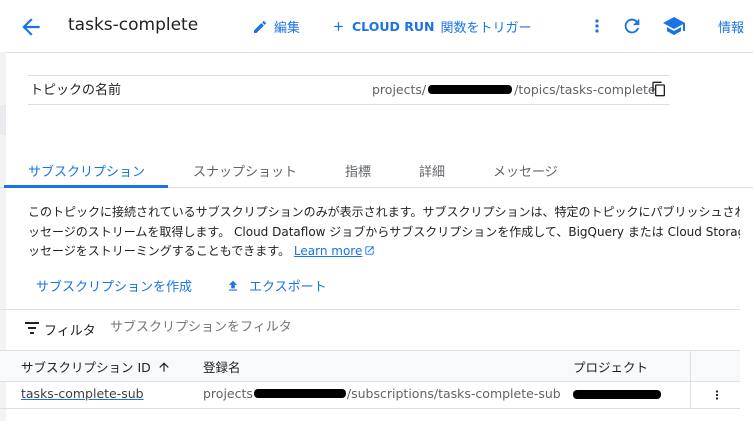 The width and height of the screenshot is (753, 421). I want to click on info-button: 情報, so click(731, 26).